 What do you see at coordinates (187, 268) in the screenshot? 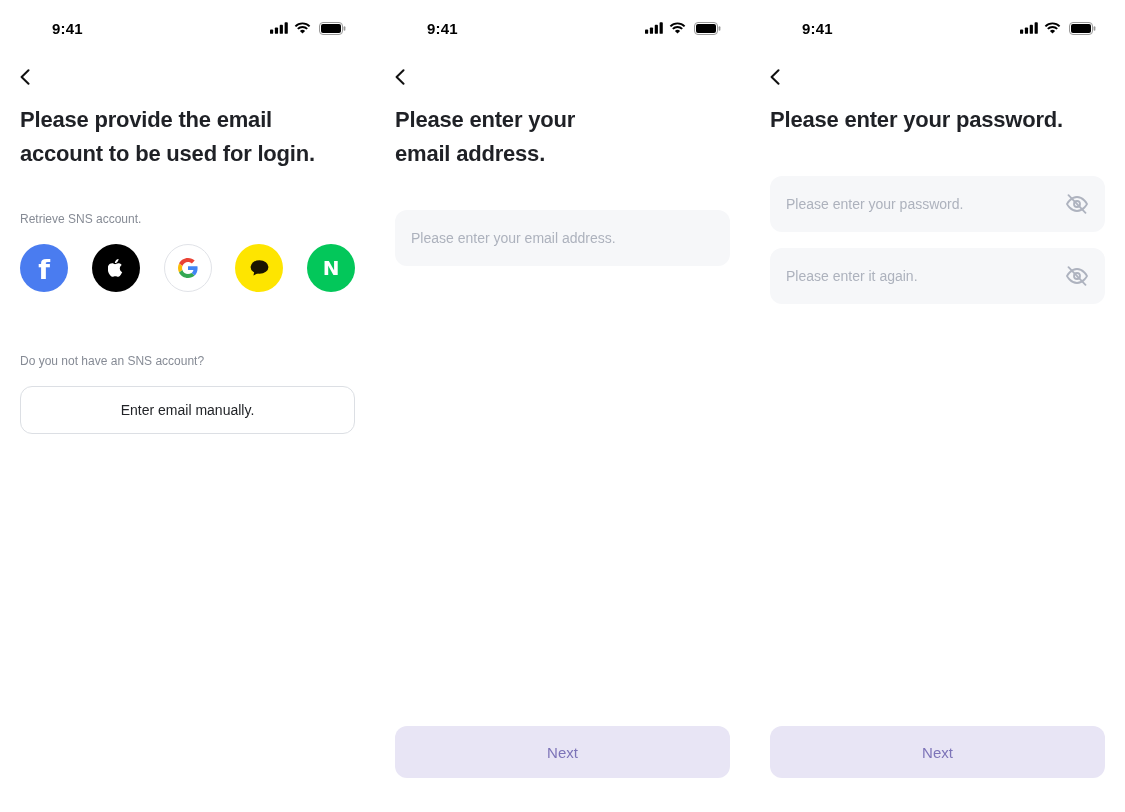
I see `g-logo-icon` at bounding box center [187, 268].